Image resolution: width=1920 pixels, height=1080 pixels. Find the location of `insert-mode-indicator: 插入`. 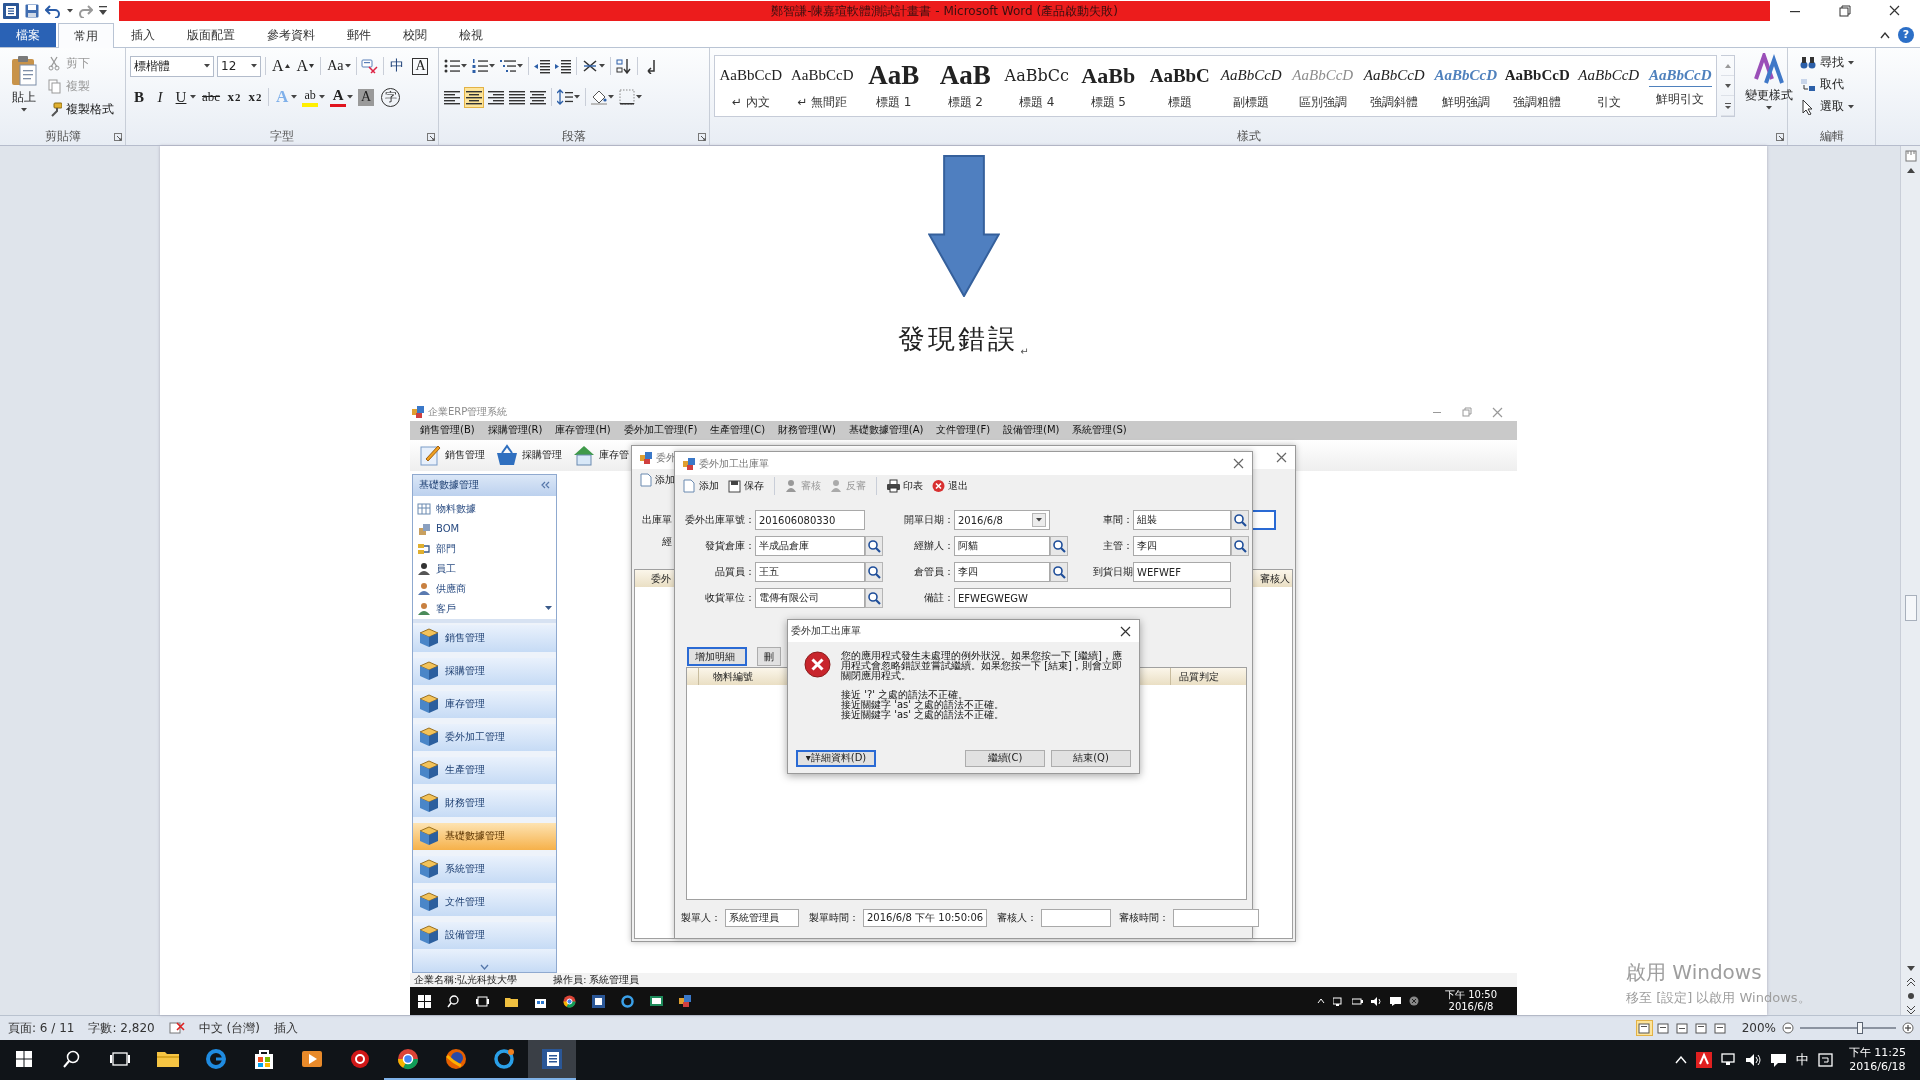

insert-mode-indicator: 插入 is located at coordinates (285, 1028).